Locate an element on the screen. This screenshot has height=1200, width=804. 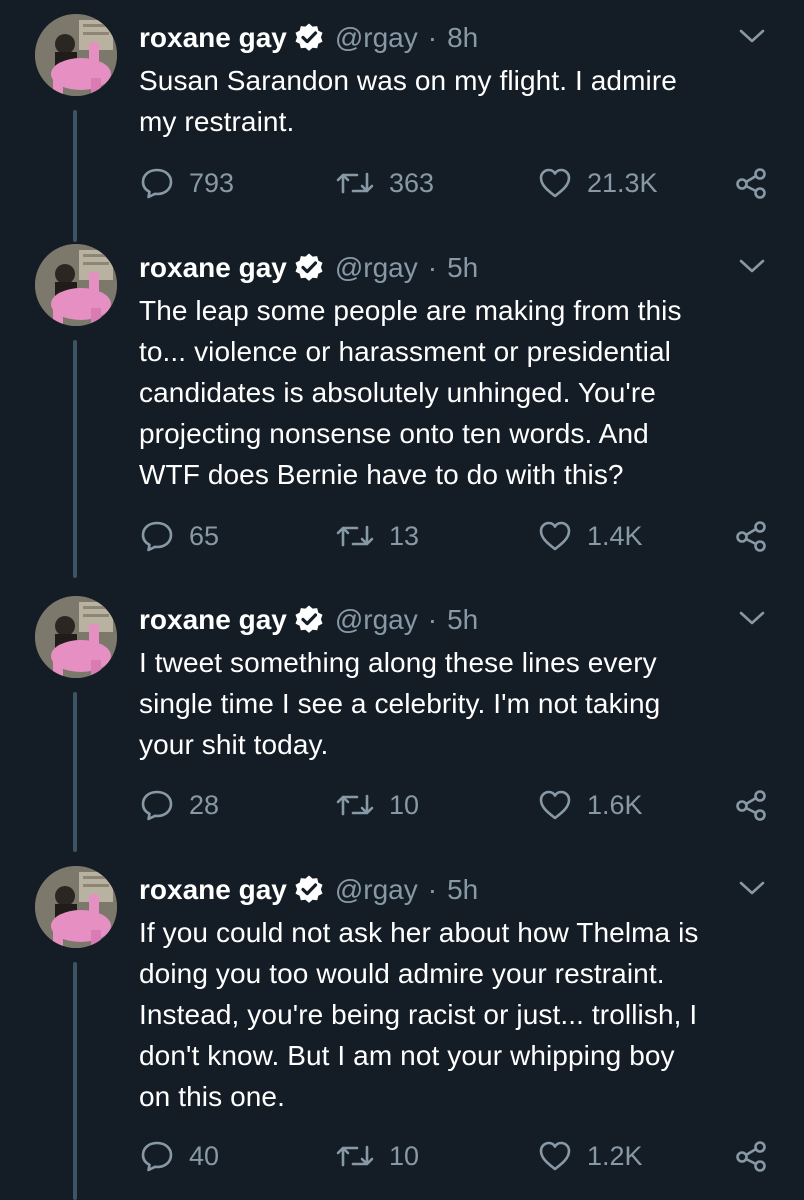
reply-count: 40 is located at coordinates (204, 1155).